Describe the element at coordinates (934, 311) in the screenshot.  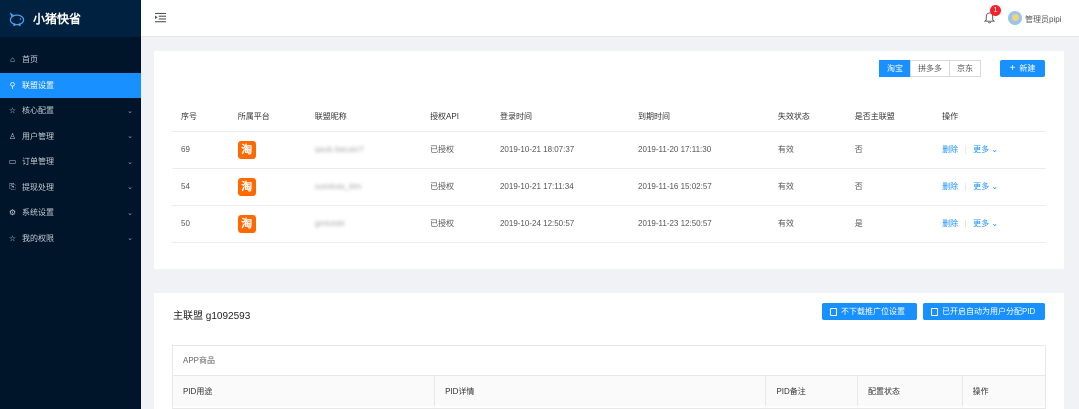
I see `file-check-icon` at that location.